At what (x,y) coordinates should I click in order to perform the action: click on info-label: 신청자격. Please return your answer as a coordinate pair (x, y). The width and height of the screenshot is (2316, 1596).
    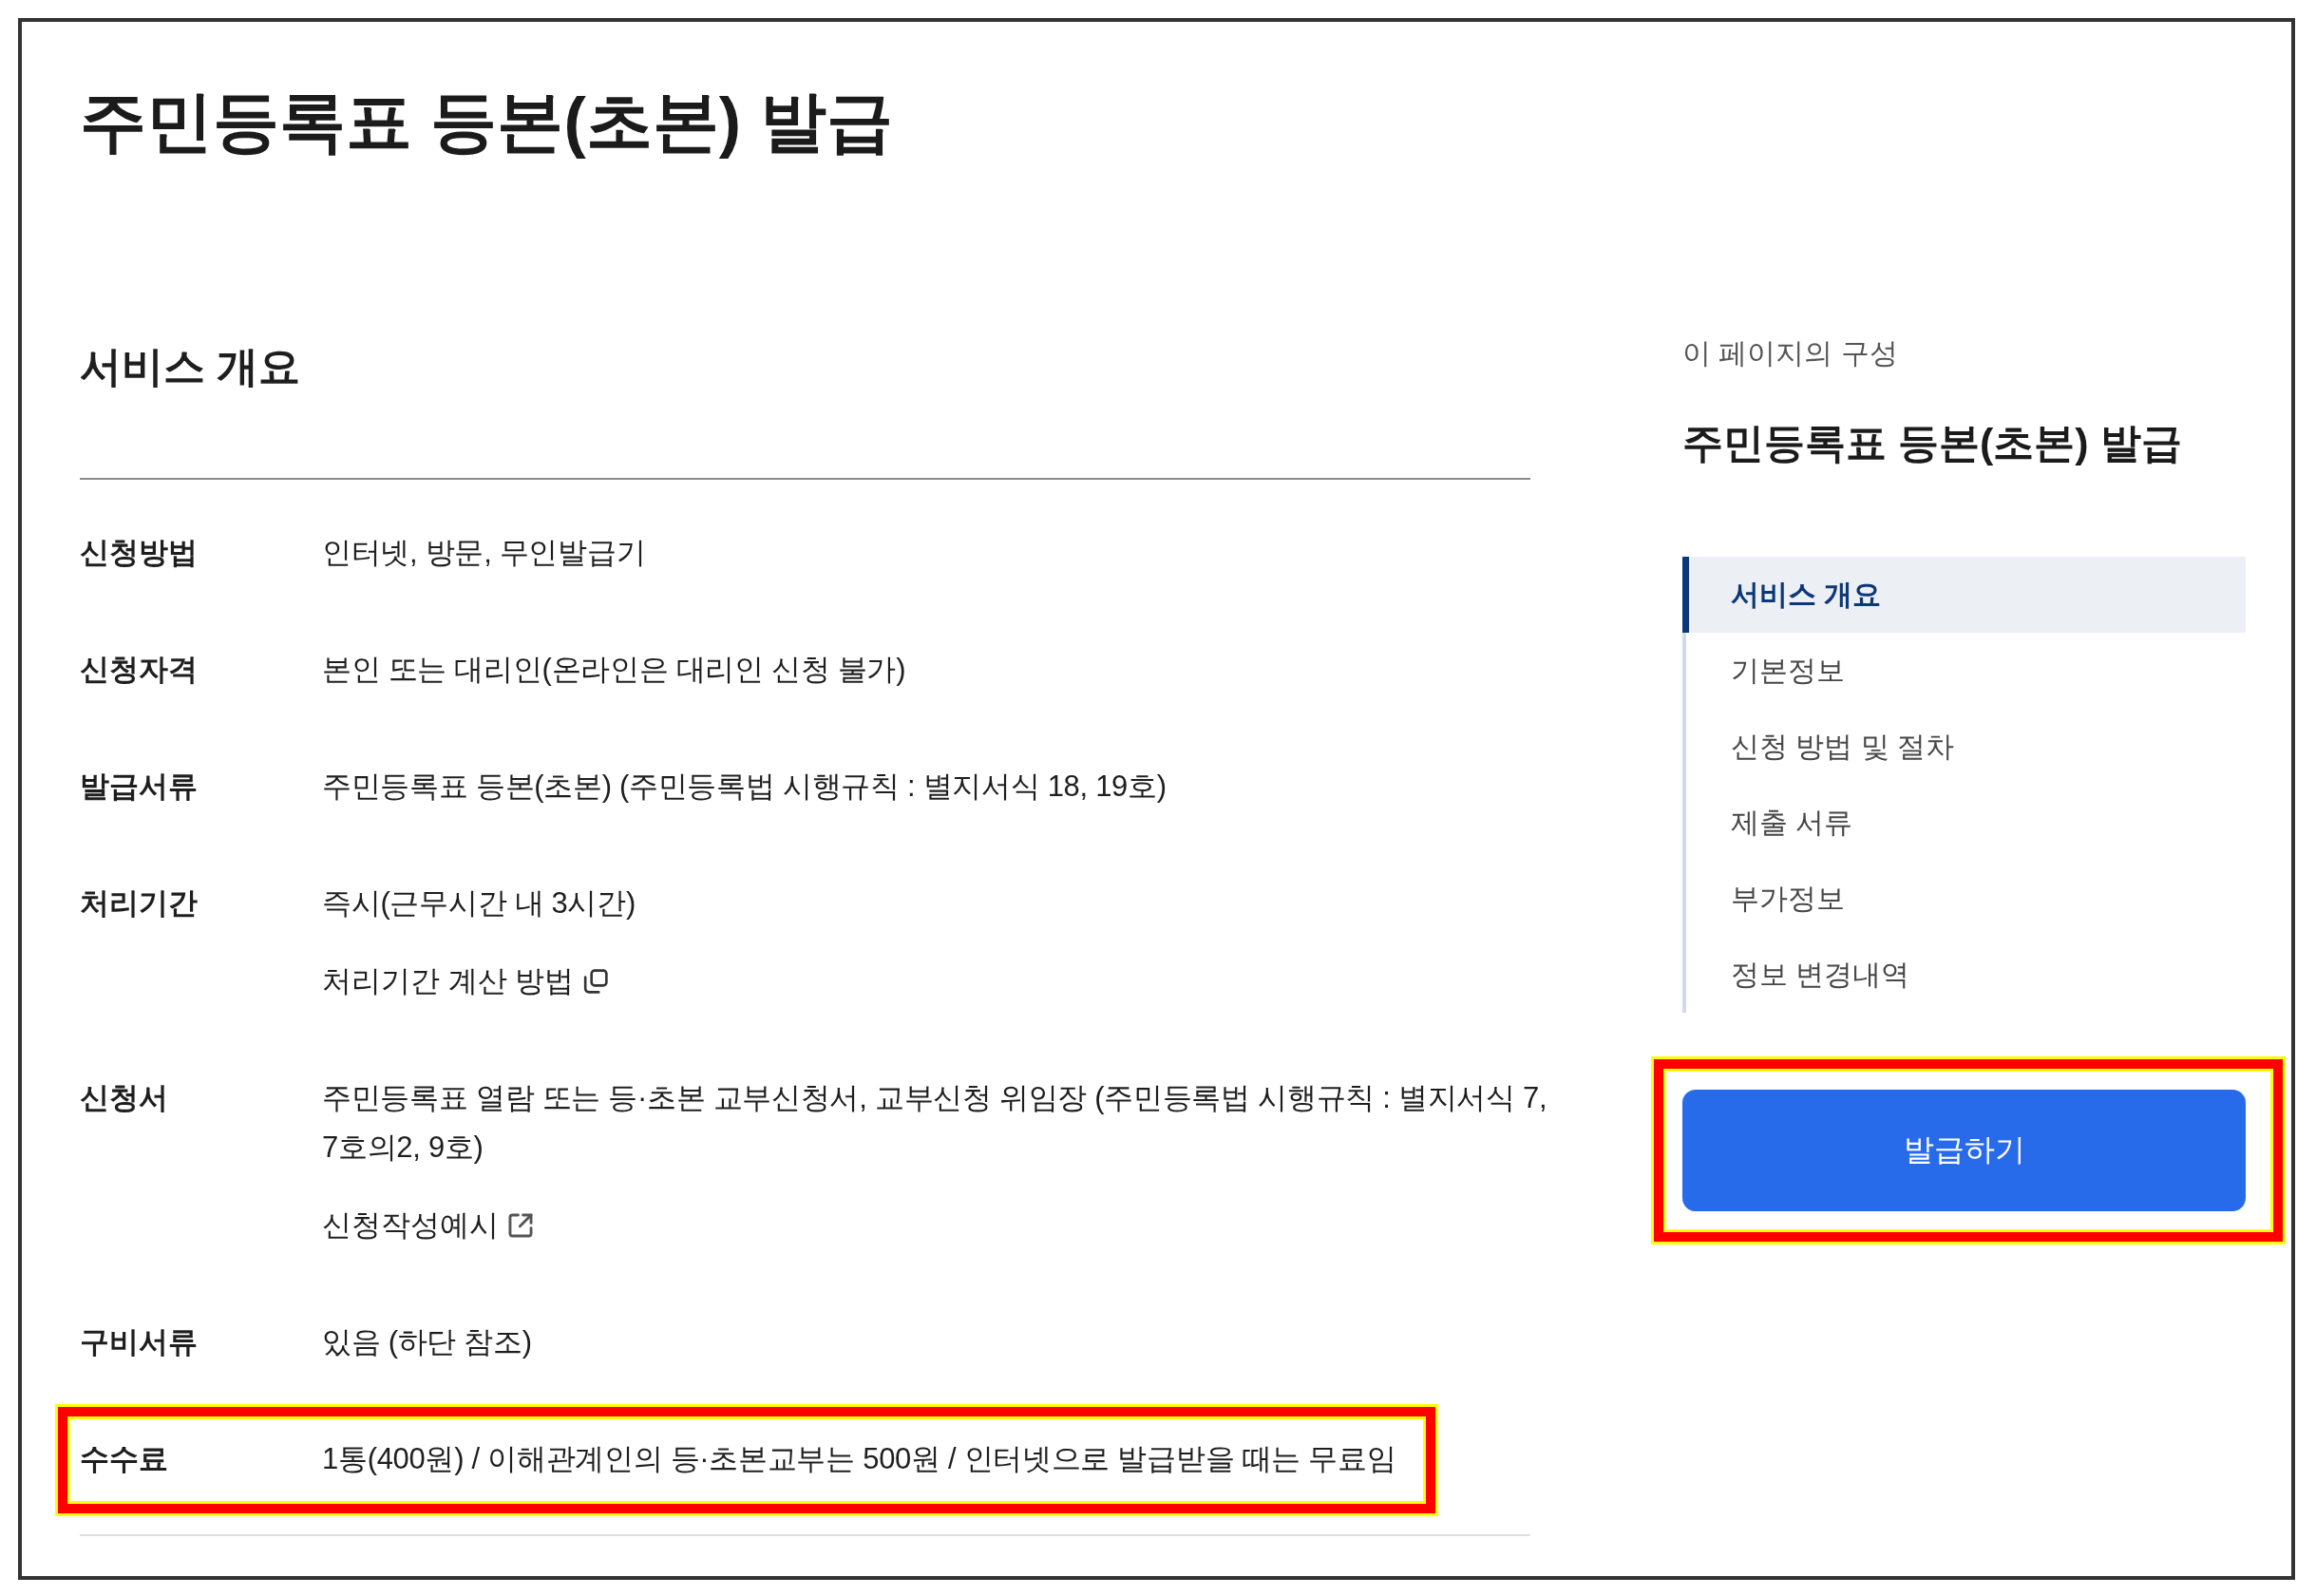
    Looking at the image, I should click on (139, 670).